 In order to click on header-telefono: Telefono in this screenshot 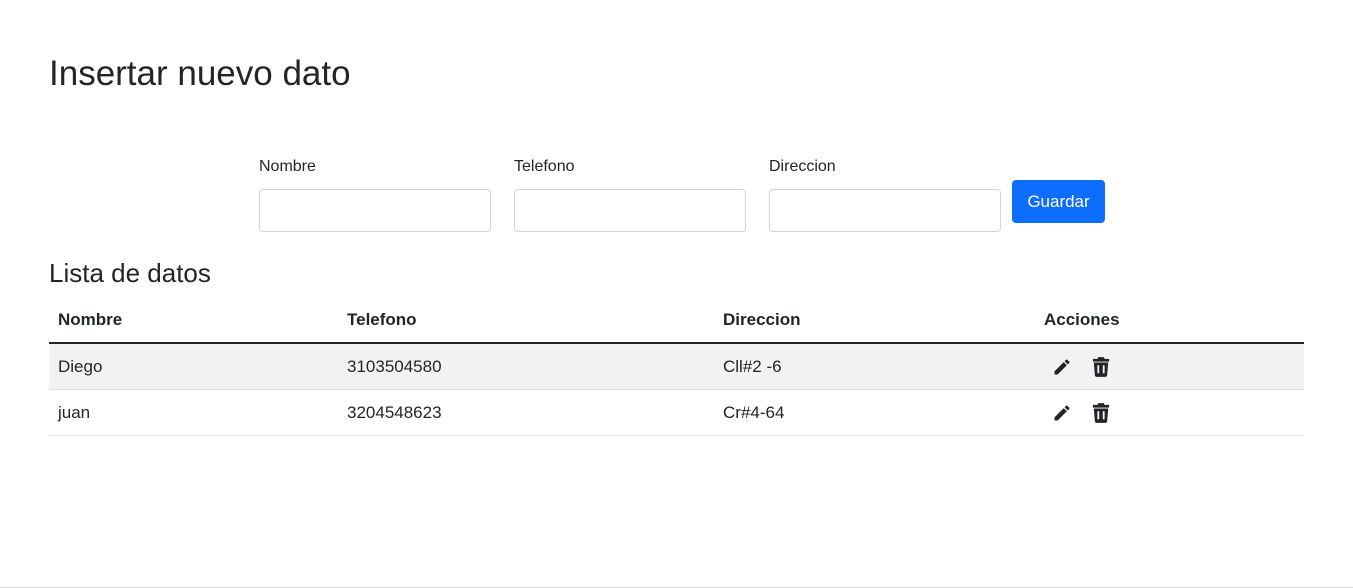, I will do `click(526, 320)`.